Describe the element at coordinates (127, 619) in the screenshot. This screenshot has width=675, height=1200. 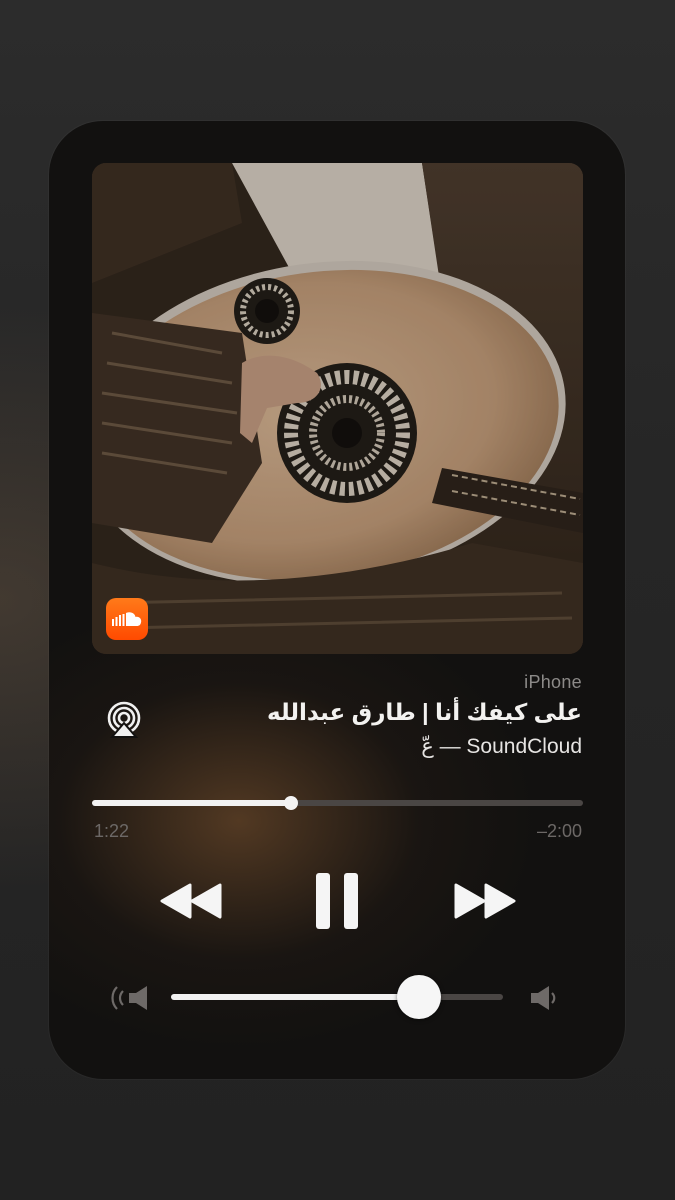
I see `soundcloud-icon` at that location.